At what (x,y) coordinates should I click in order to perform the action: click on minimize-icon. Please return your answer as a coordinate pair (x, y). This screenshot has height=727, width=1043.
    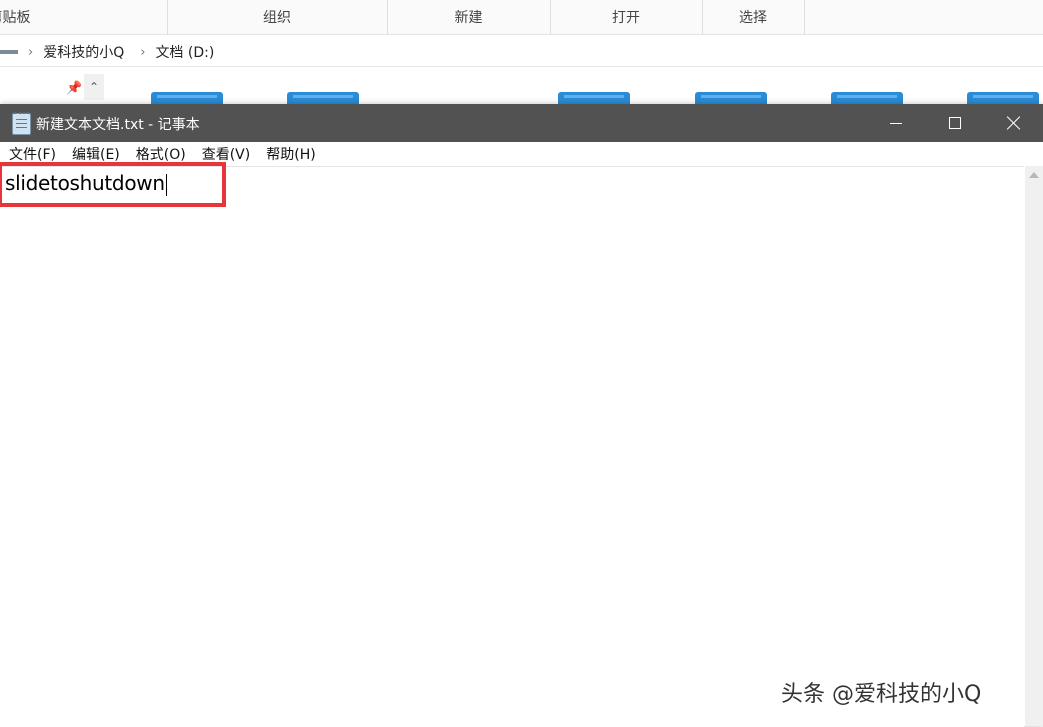
    Looking at the image, I should click on (896, 123).